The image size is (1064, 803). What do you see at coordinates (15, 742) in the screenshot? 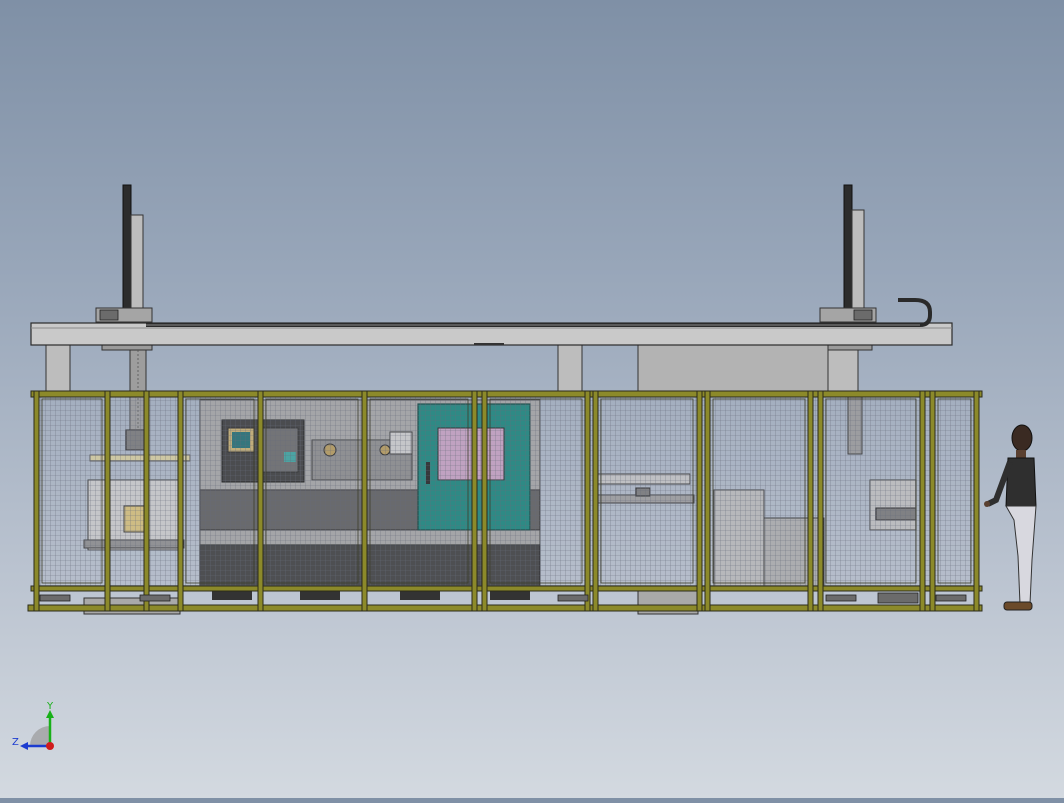
I see `triad-z-label: Z` at bounding box center [15, 742].